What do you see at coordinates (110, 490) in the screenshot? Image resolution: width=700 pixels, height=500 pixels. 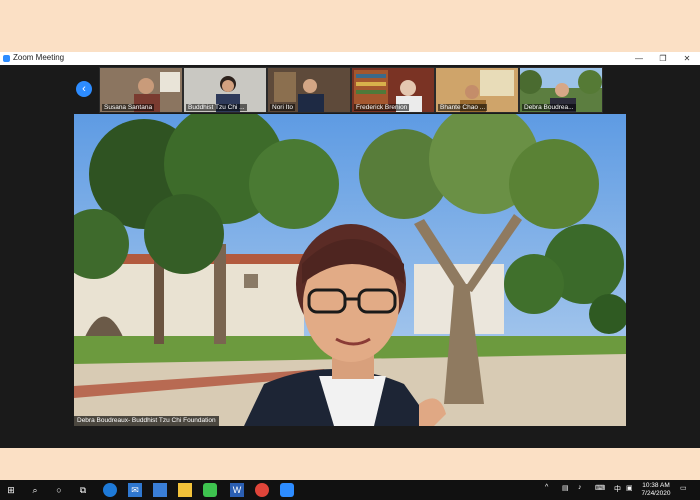 I see `edge-browser-icon` at bounding box center [110, 490].